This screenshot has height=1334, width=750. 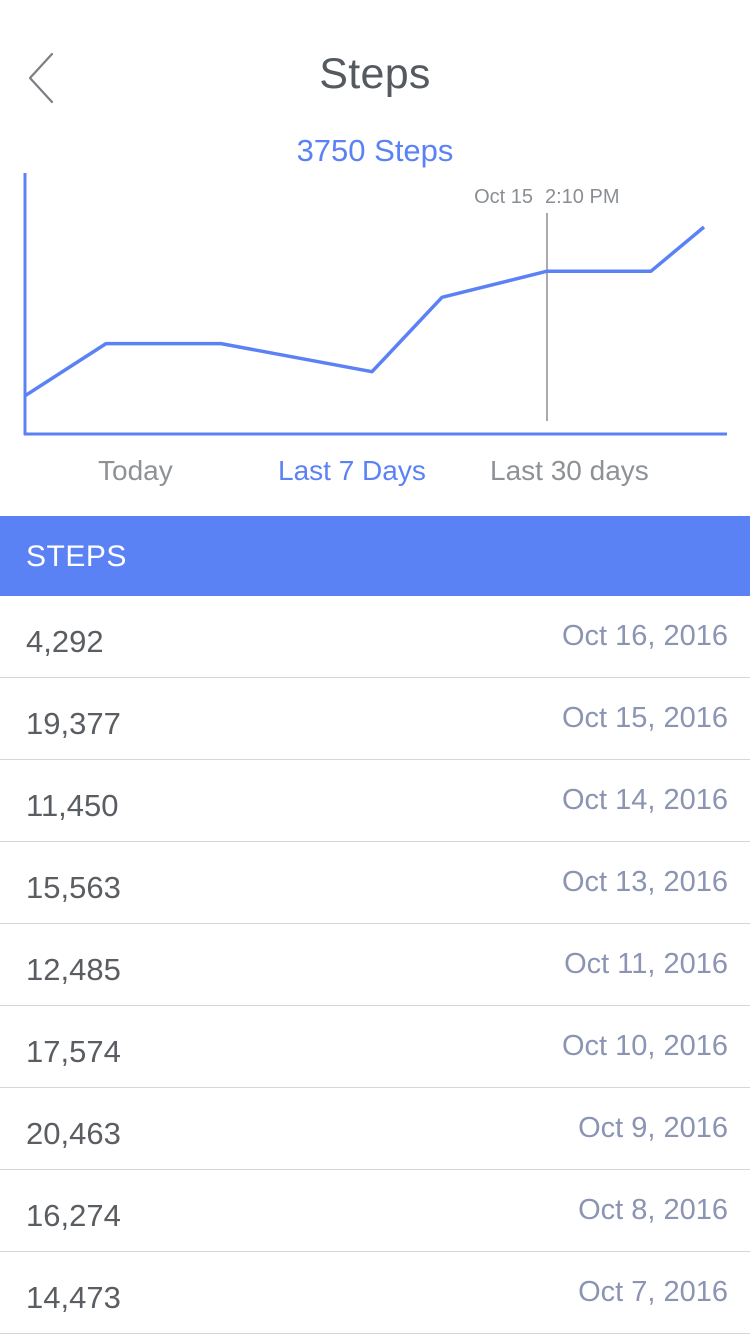 I want to click on list-item: 17,574 Oct 10, 2016, so click(x=375, y=1047).